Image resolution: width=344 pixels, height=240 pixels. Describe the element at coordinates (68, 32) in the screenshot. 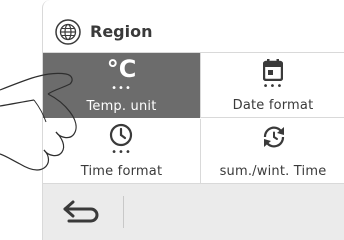

I see `globe-icon` at that location.